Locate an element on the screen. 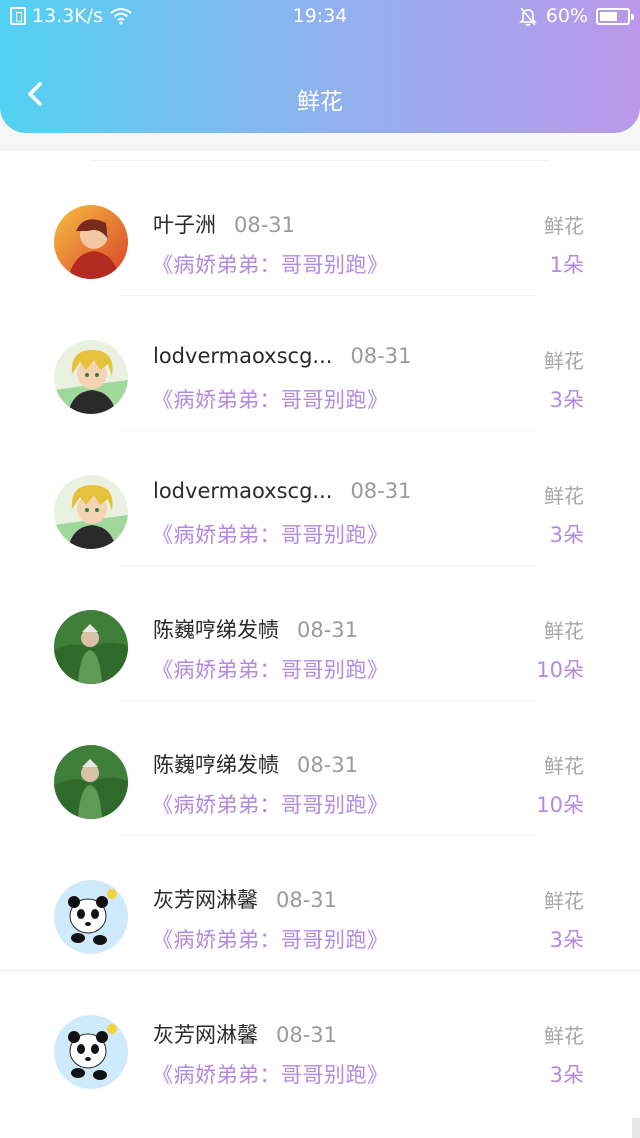 Image resolution: width=640 pixels, height=1138 pixels. user-name: 叶子洲 is located at coordinates (184, 225).